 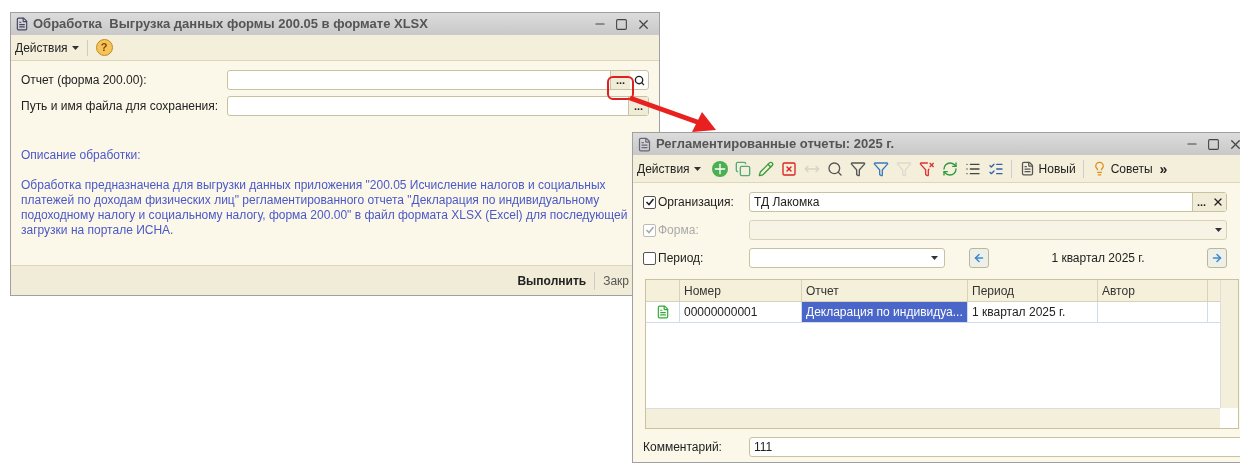 I want to click on period-text: 1 квартал 2025 г., so click(x=1098, y=258).